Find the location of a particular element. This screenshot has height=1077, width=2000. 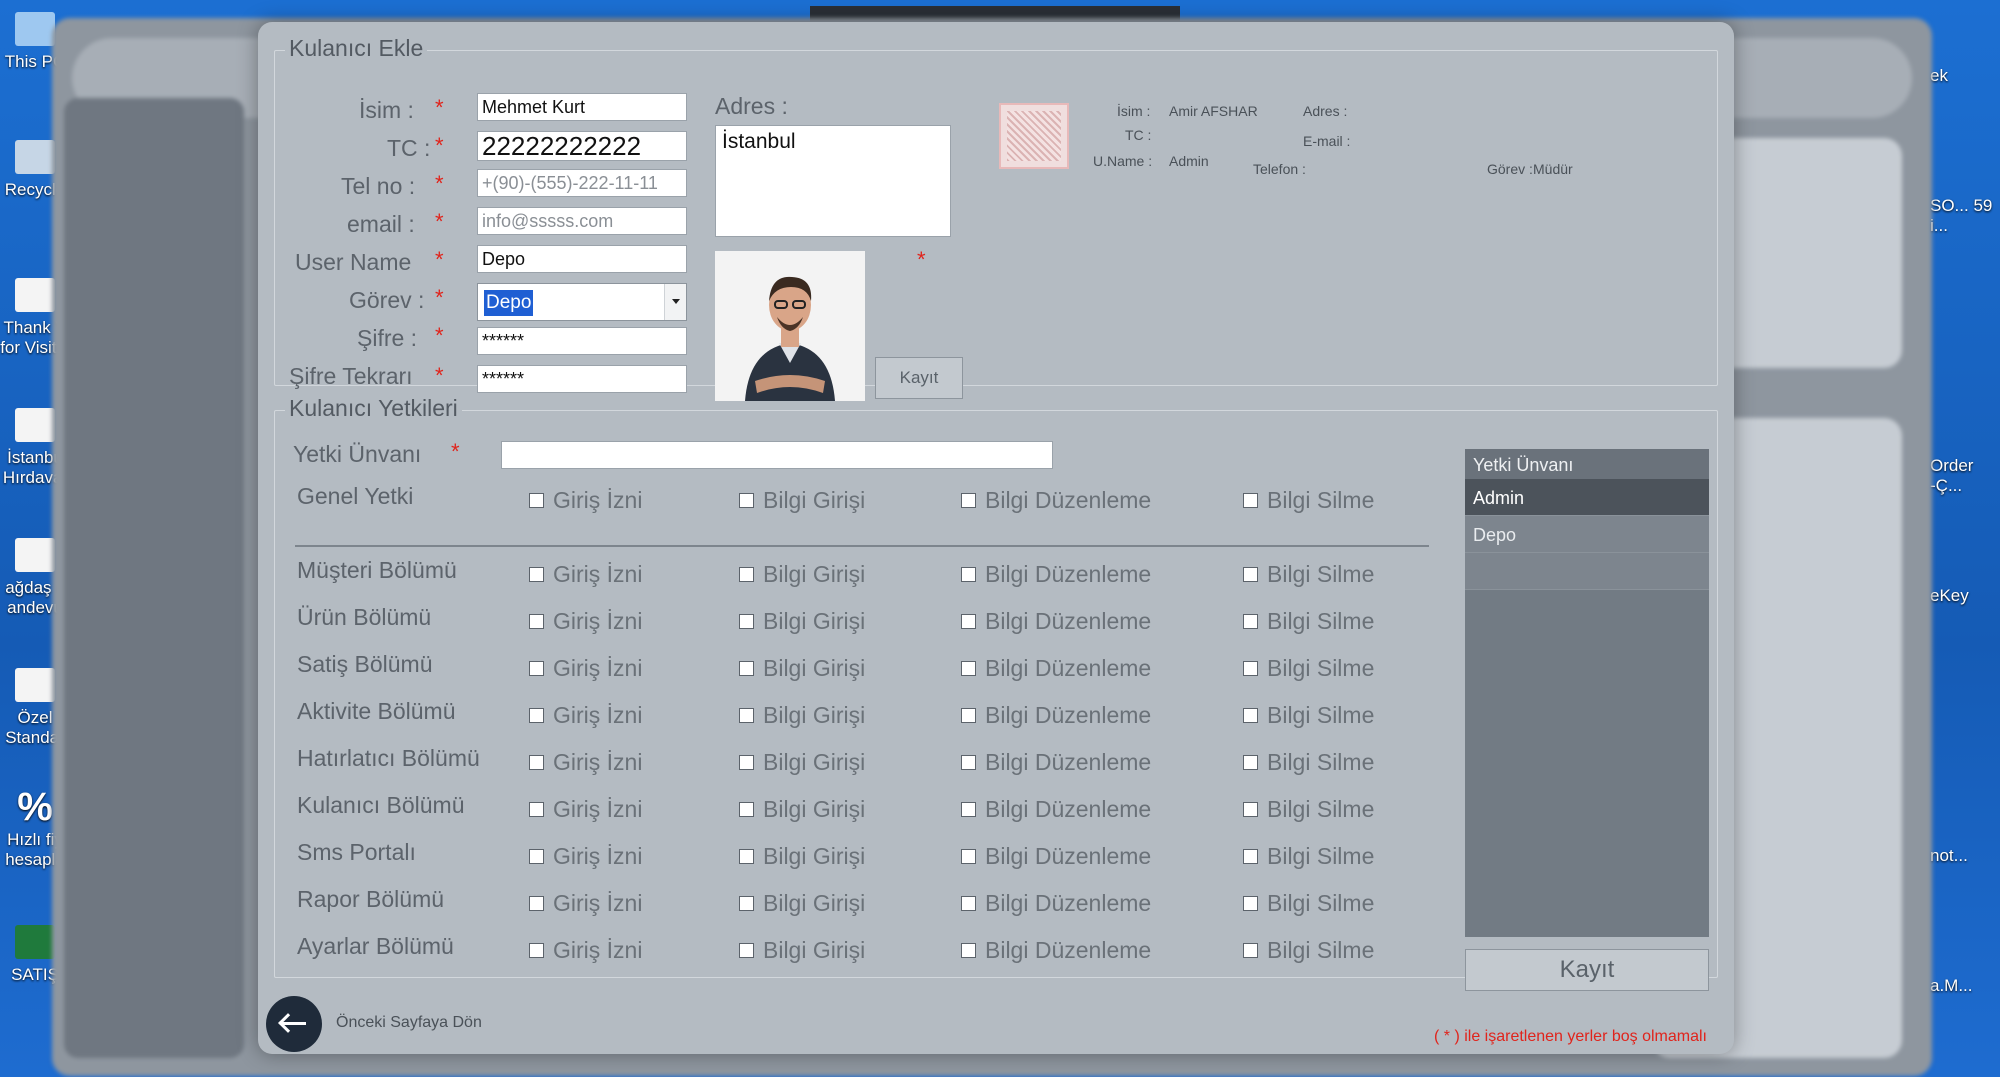

email-input: info@sssss.com is located at coordinates (582, 221).